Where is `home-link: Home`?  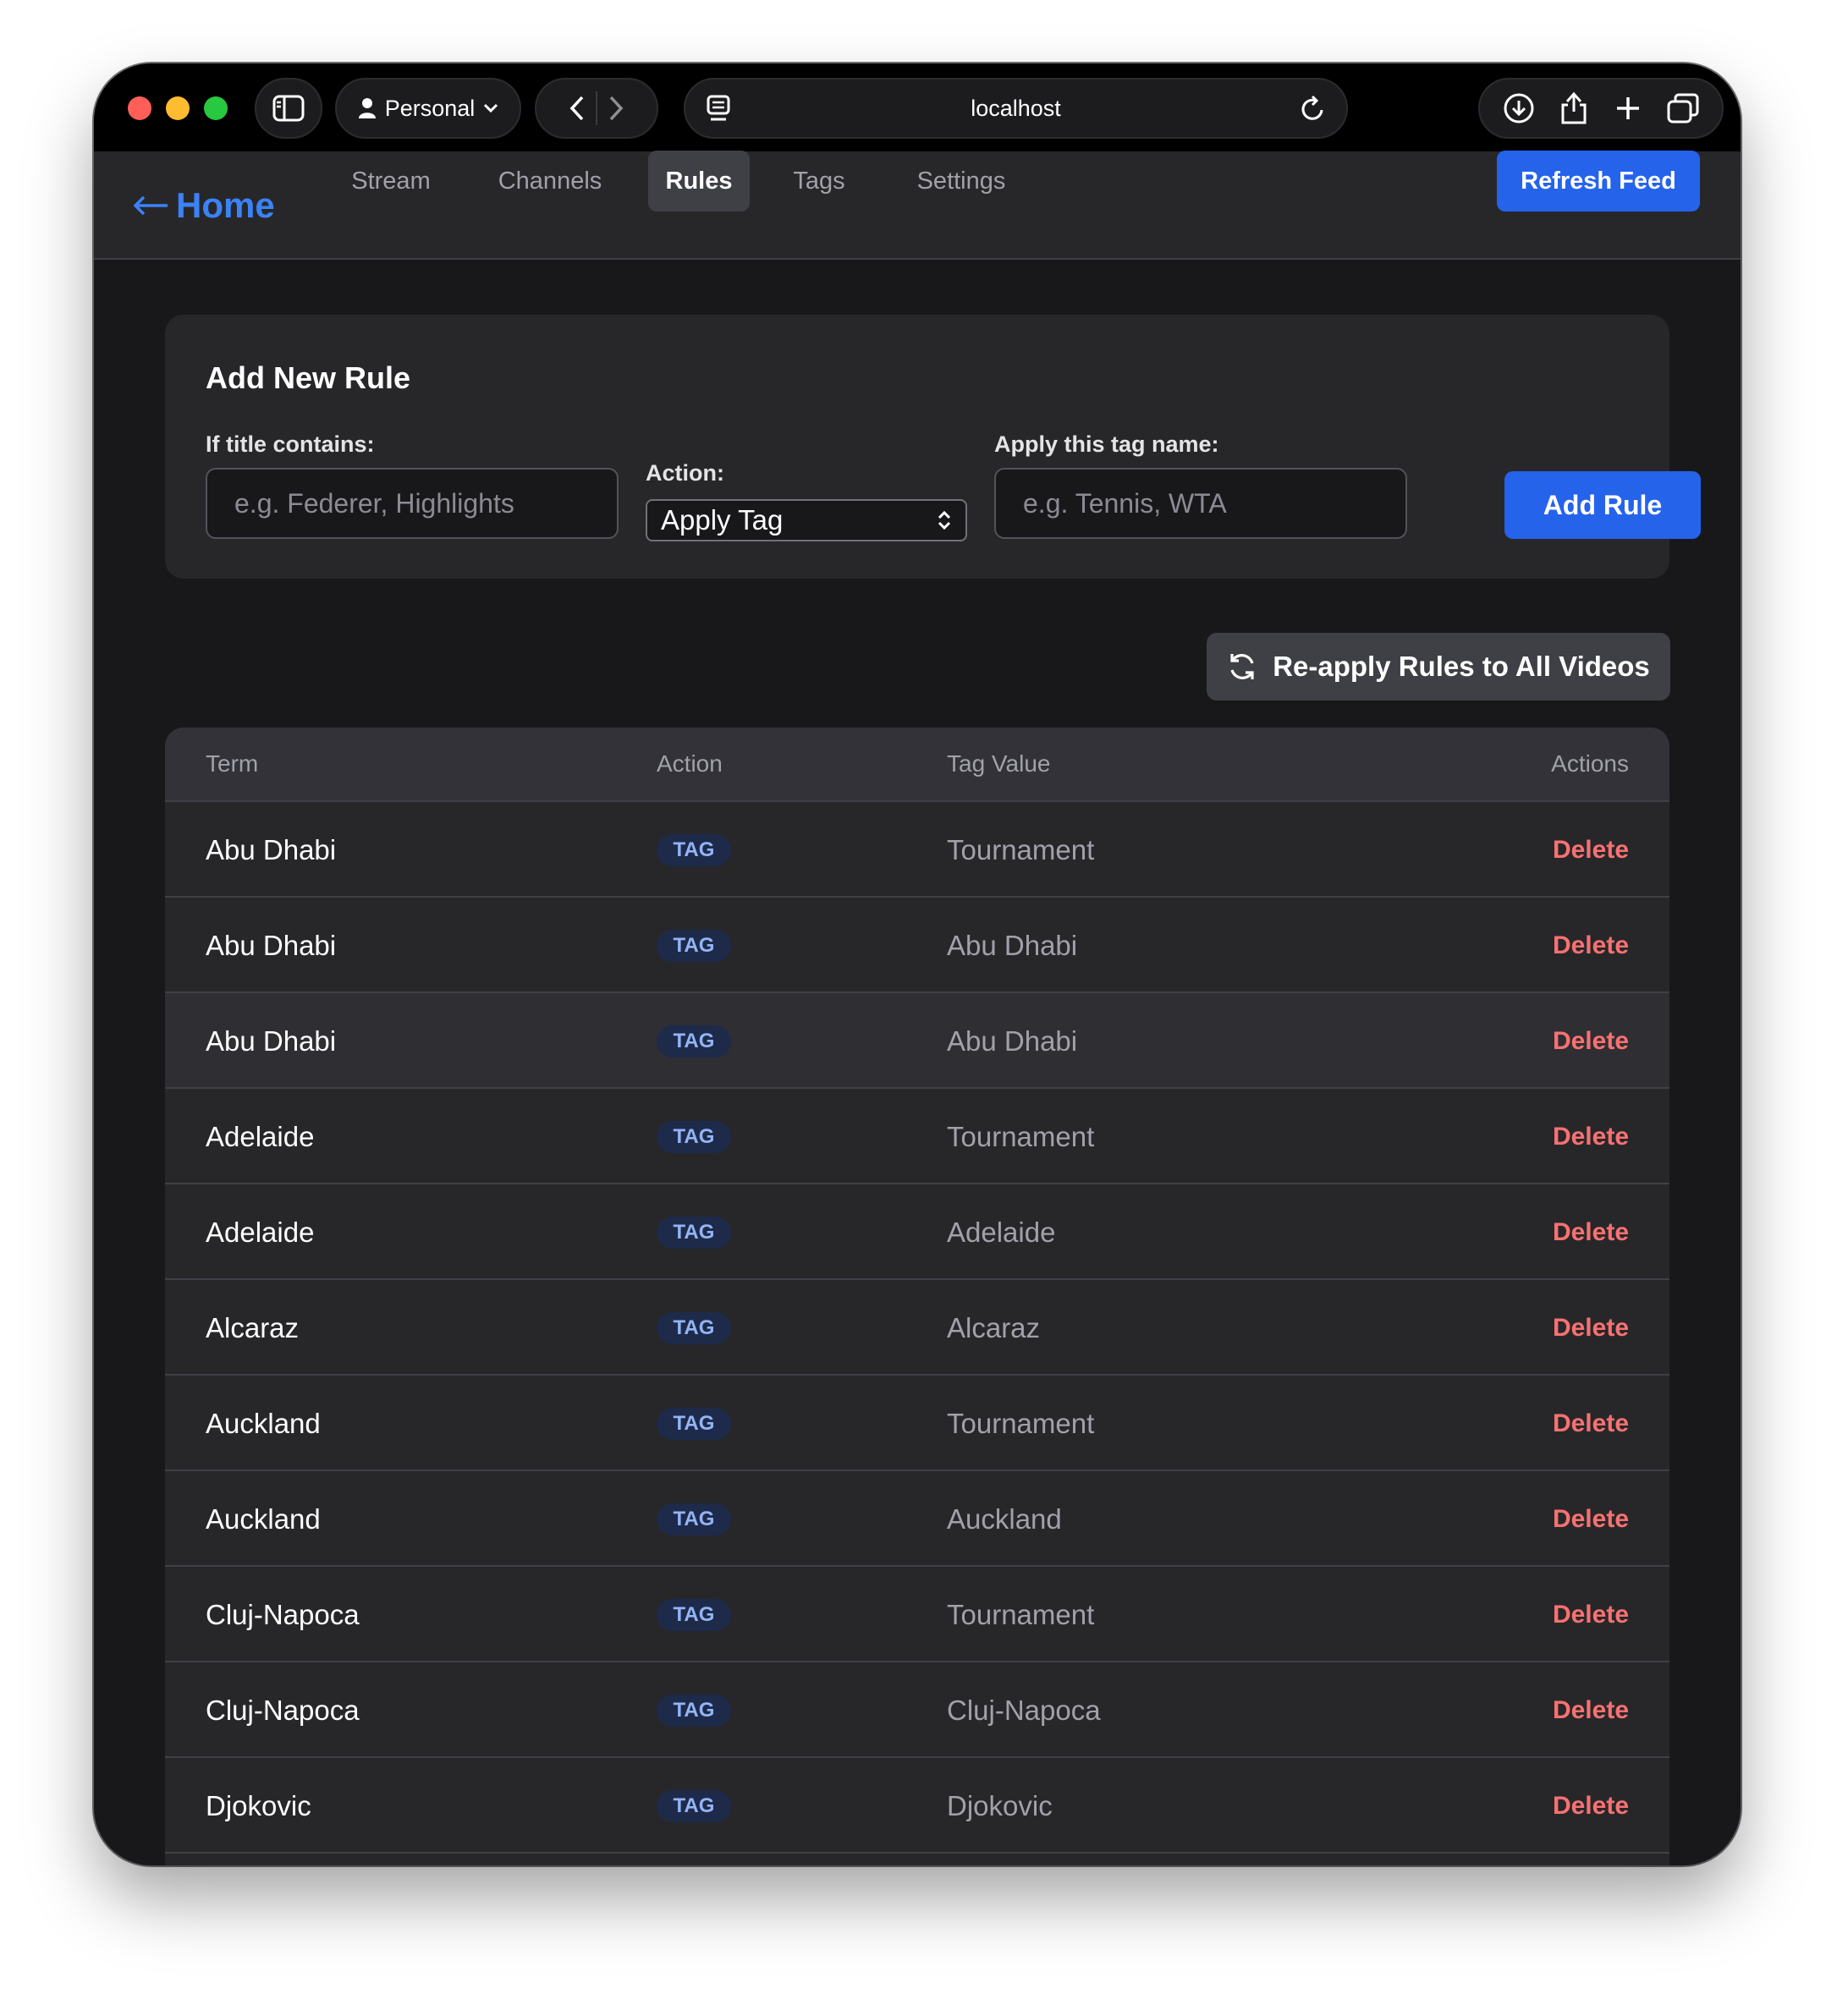 home-link: Home is located at coordinates (203, 205).